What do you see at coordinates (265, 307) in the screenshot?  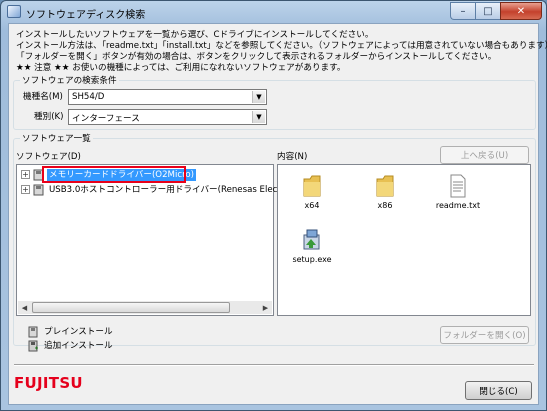 I see `scroll-right-icon: ▶` at bounding box center [265, 307].